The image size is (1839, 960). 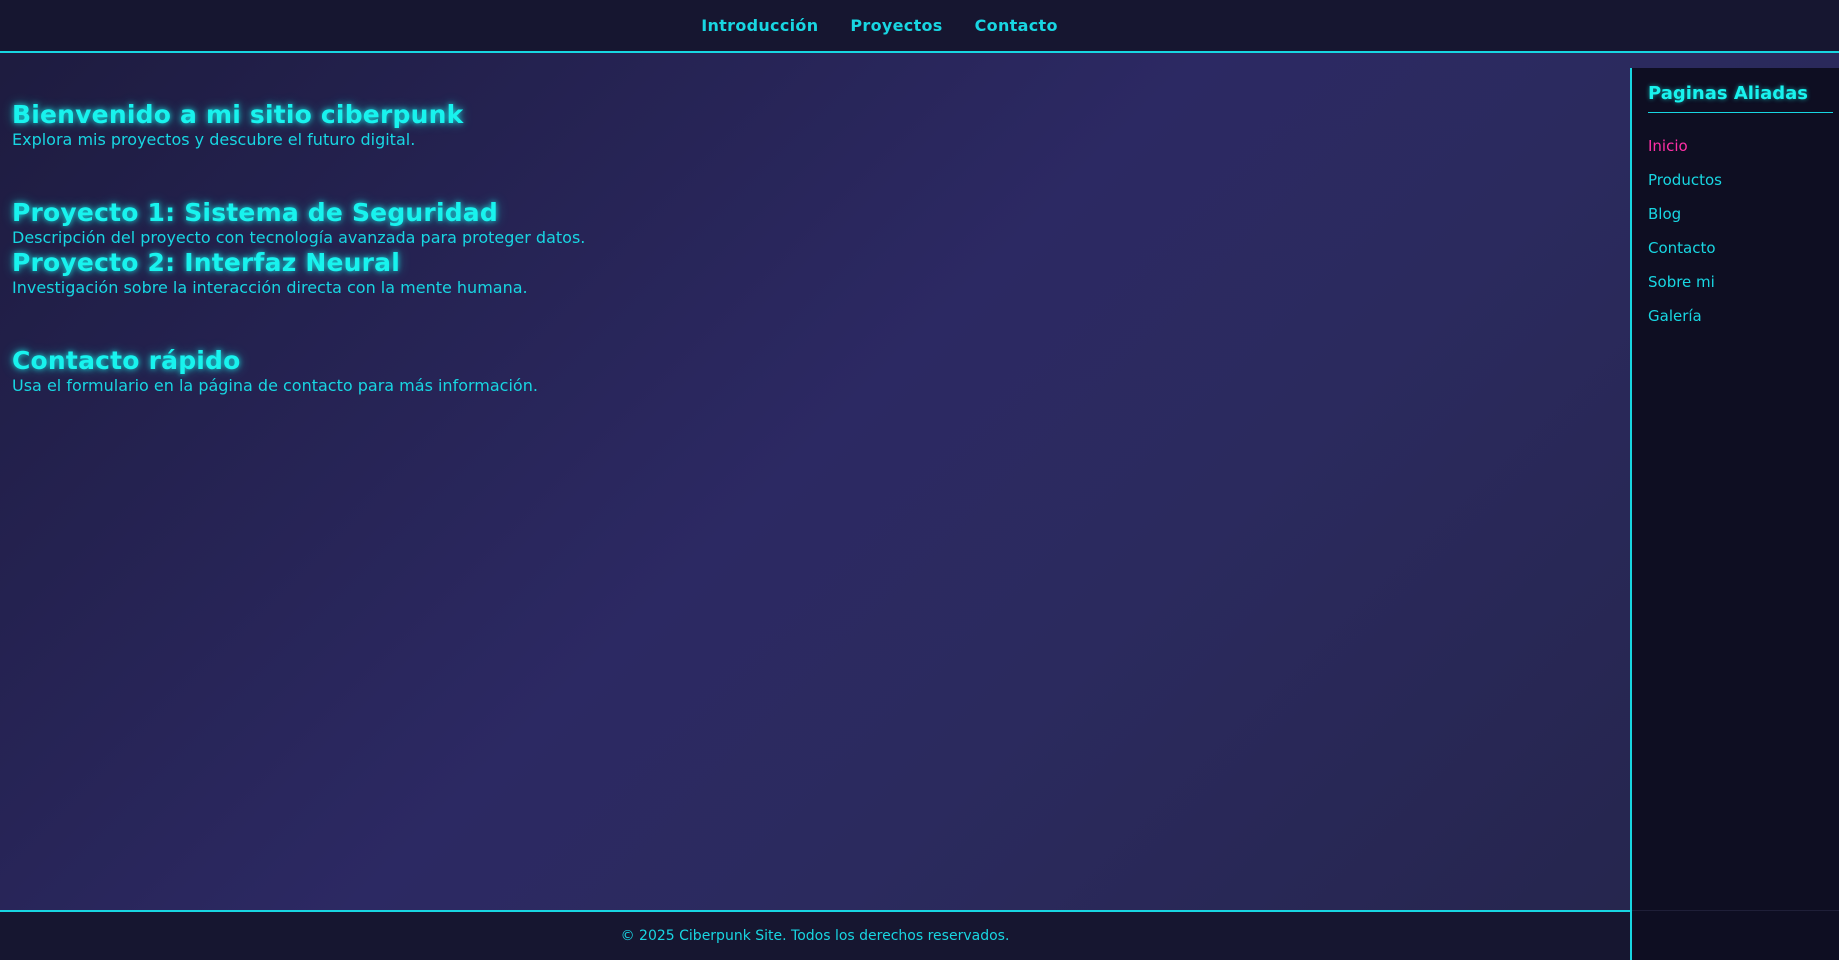 I want to click on sidebar-link-galeria: Galería, so click(x=1675, y=316).